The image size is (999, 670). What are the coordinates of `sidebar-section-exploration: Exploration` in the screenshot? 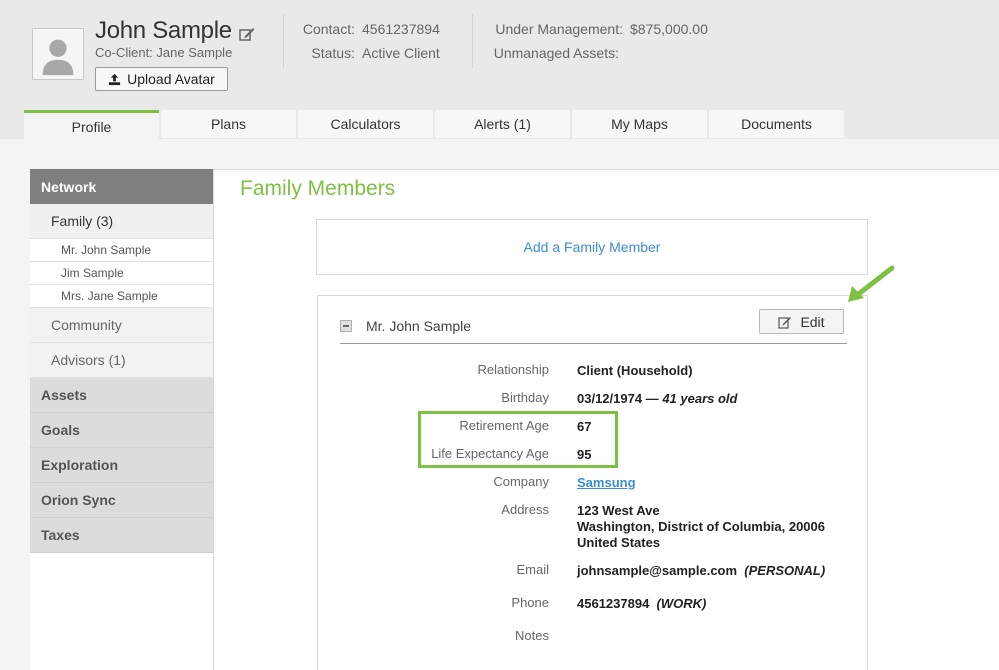 It's located at (121, 465).